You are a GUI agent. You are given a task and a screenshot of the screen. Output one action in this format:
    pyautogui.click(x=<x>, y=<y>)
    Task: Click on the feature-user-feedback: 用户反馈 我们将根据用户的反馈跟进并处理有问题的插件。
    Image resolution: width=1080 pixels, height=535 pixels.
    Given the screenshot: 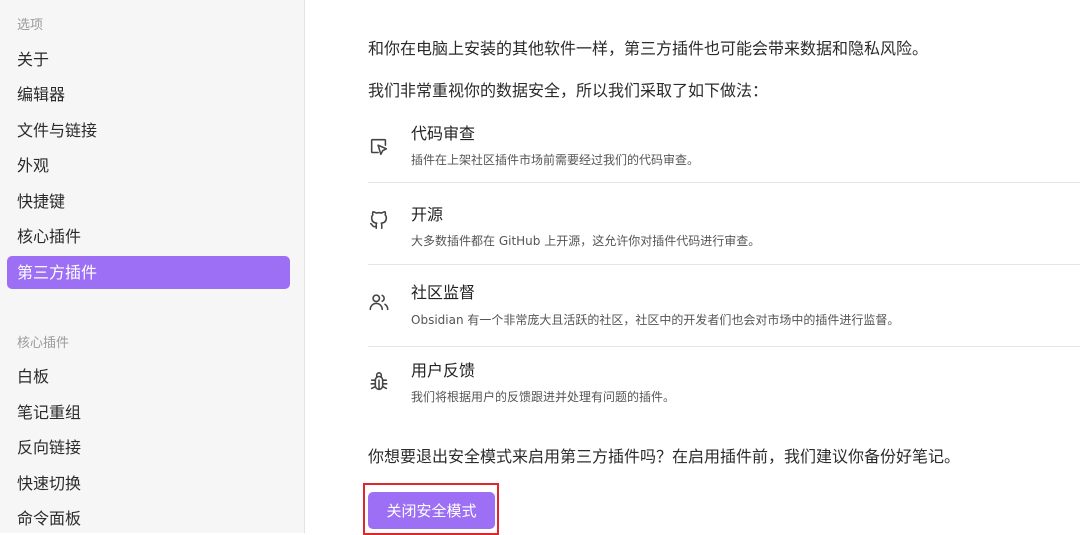 What is the action you would take?
    pyautogui.click(x=724, y=388)
    